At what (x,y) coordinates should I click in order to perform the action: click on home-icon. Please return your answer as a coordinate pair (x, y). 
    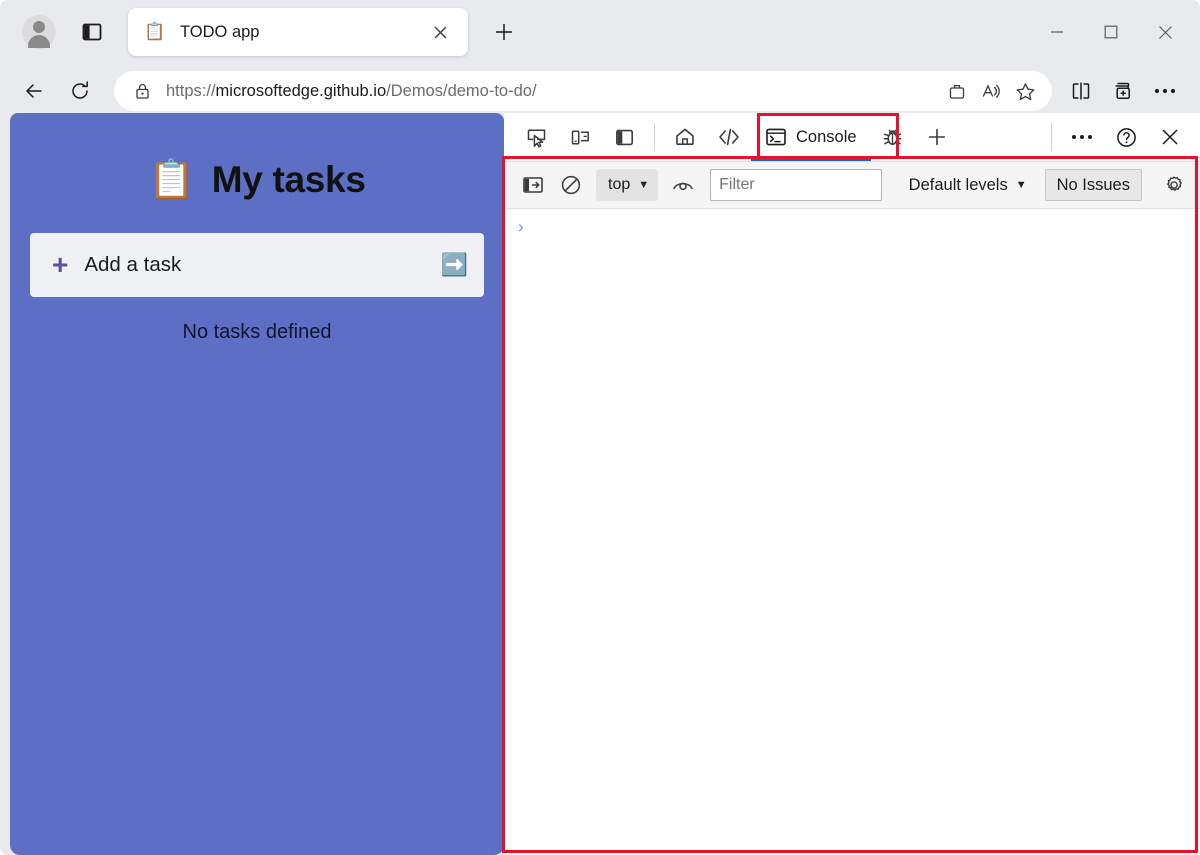
    Looking at the image, I should click on (685, 137).